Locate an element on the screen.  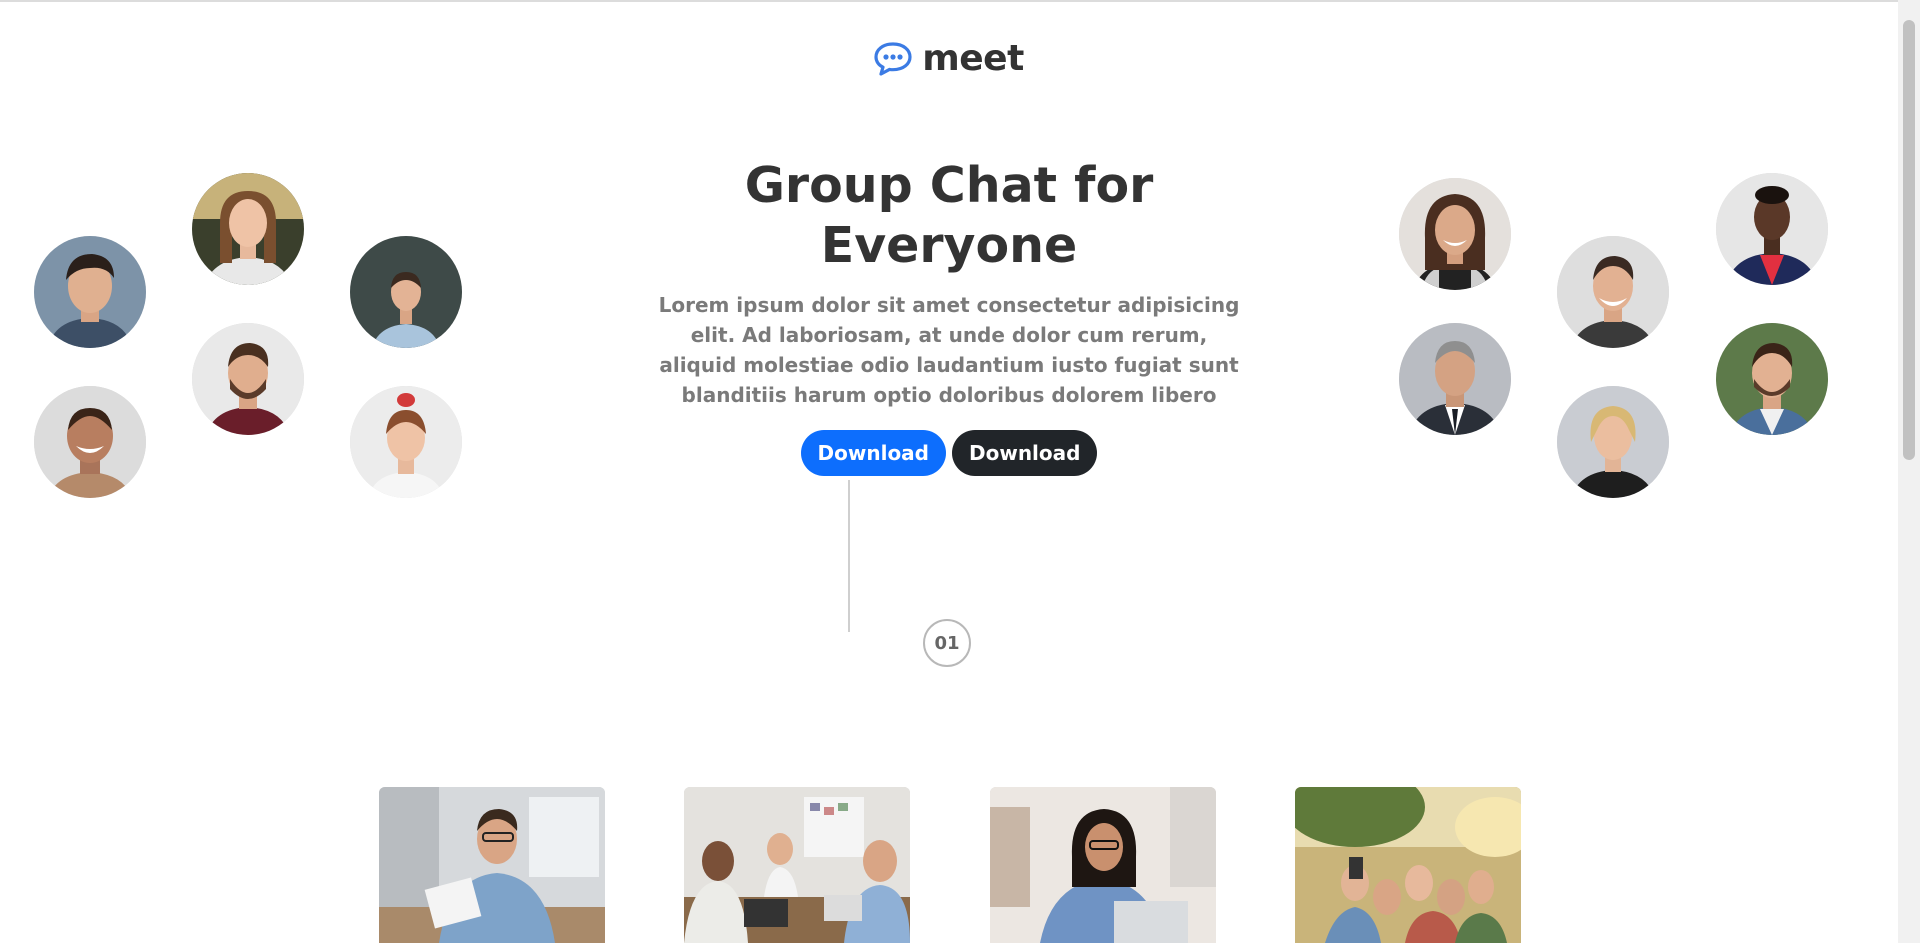
download-button-primary: Download is located at coordinates (873, 453).